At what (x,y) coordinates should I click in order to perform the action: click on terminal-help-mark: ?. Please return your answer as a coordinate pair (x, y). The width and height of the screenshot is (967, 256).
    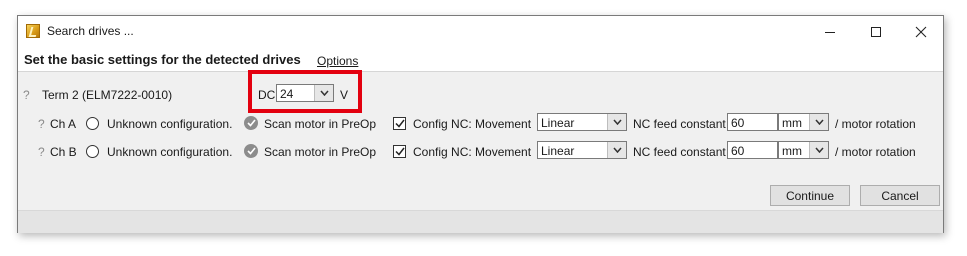
    Looking at the image, I should click on (26, 95).